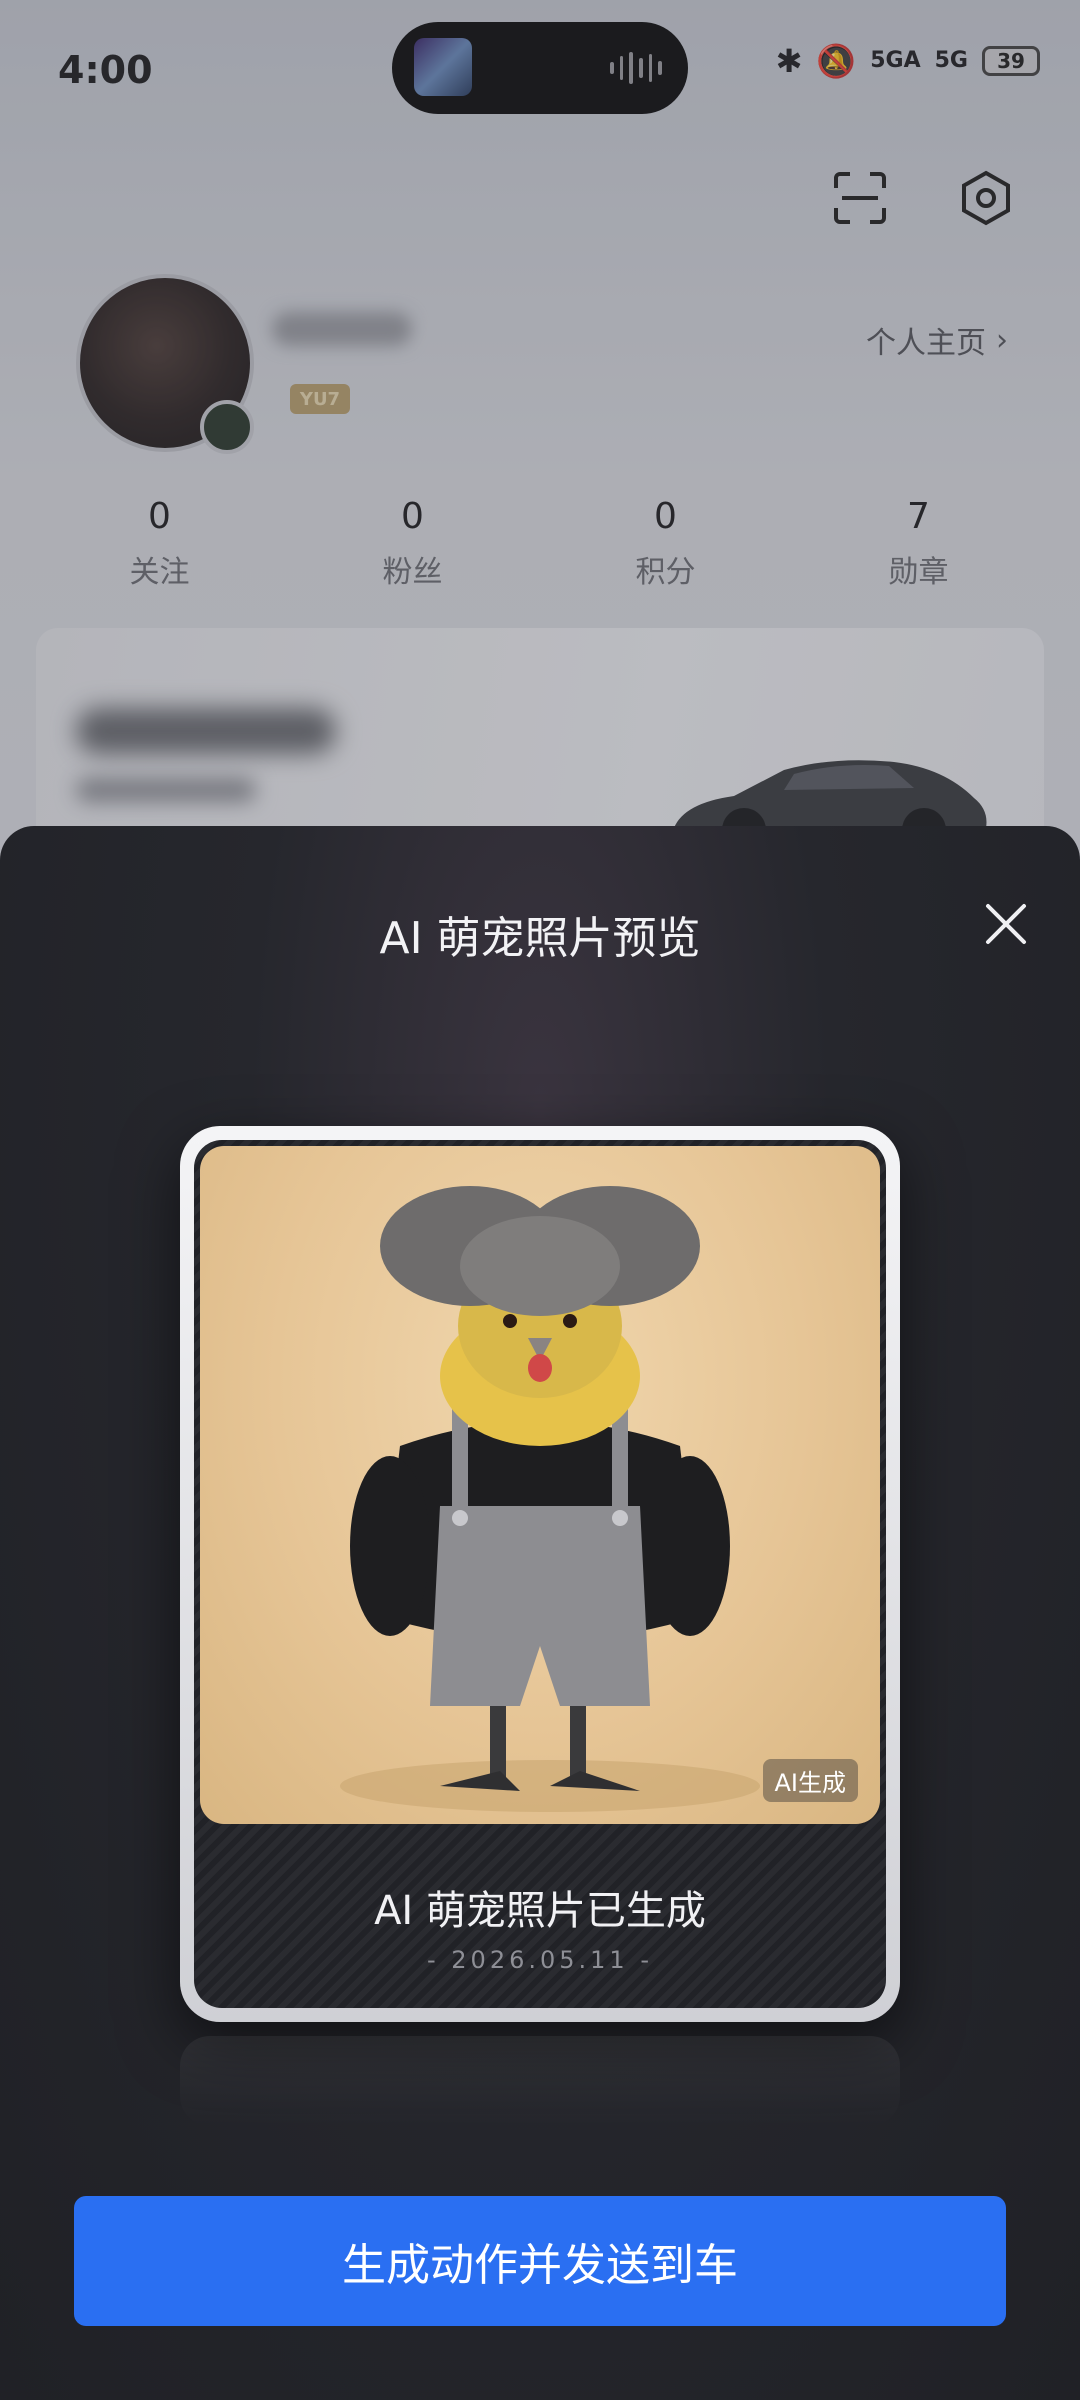  Describe the element at coordinates (540, 938) in the screenshot. I see `sheet-title: AI 萌宠照片预览` at that location.